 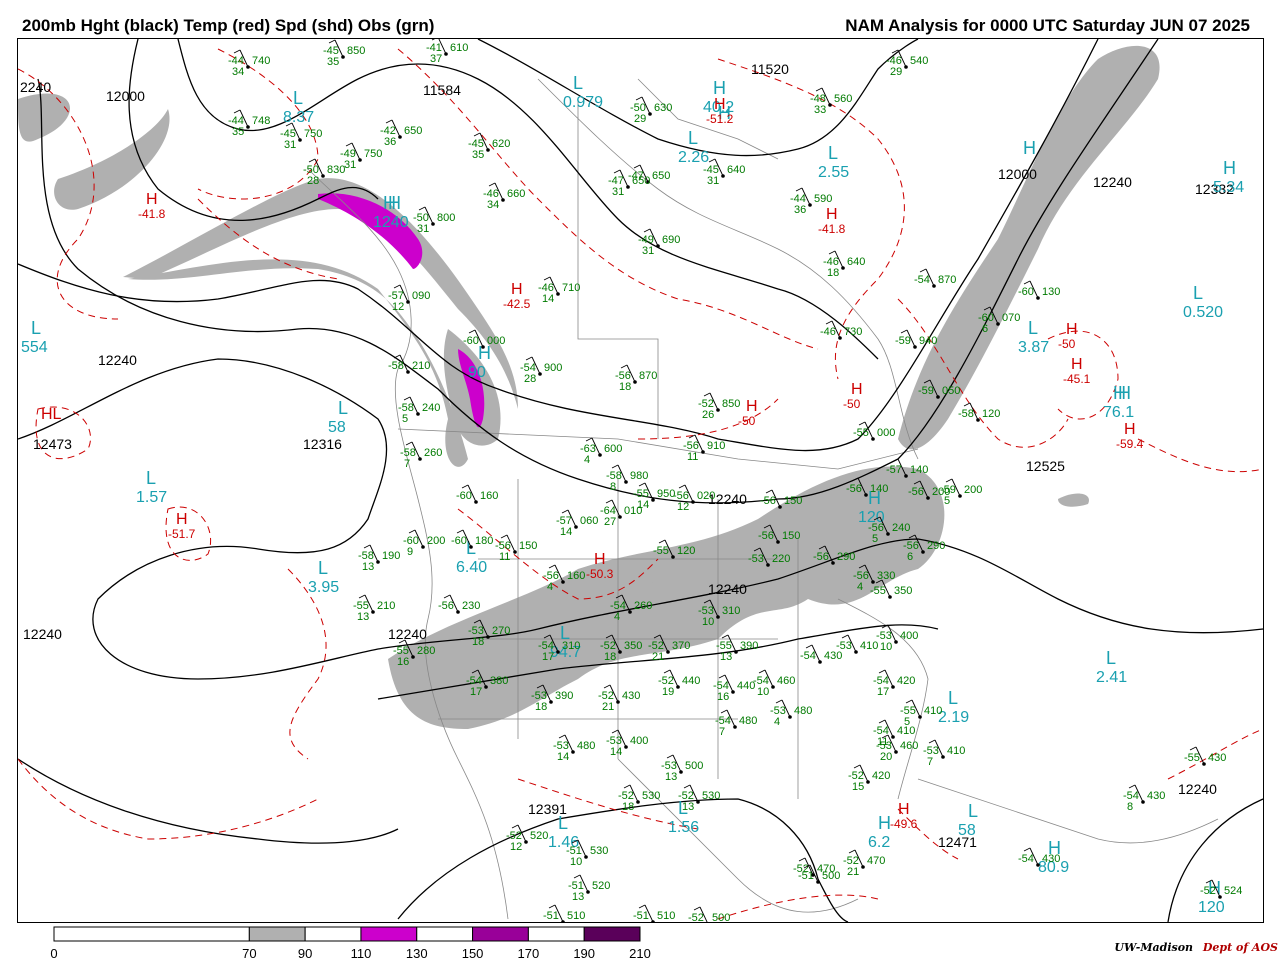 I want to click on svg-text: 13, so click(x=368, y=567).